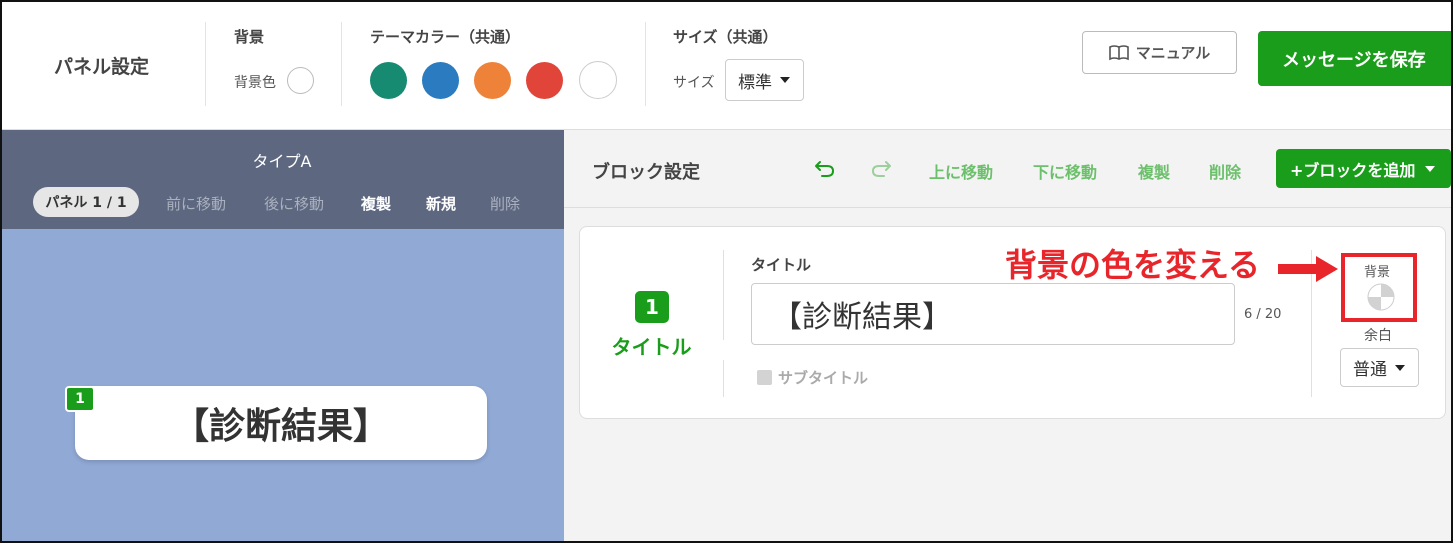 This screenshot has height=543, width=1453. Describe the element at coordinates (1370, 370) in the screenshot. I see `padding-select-value: 普通` at that location.